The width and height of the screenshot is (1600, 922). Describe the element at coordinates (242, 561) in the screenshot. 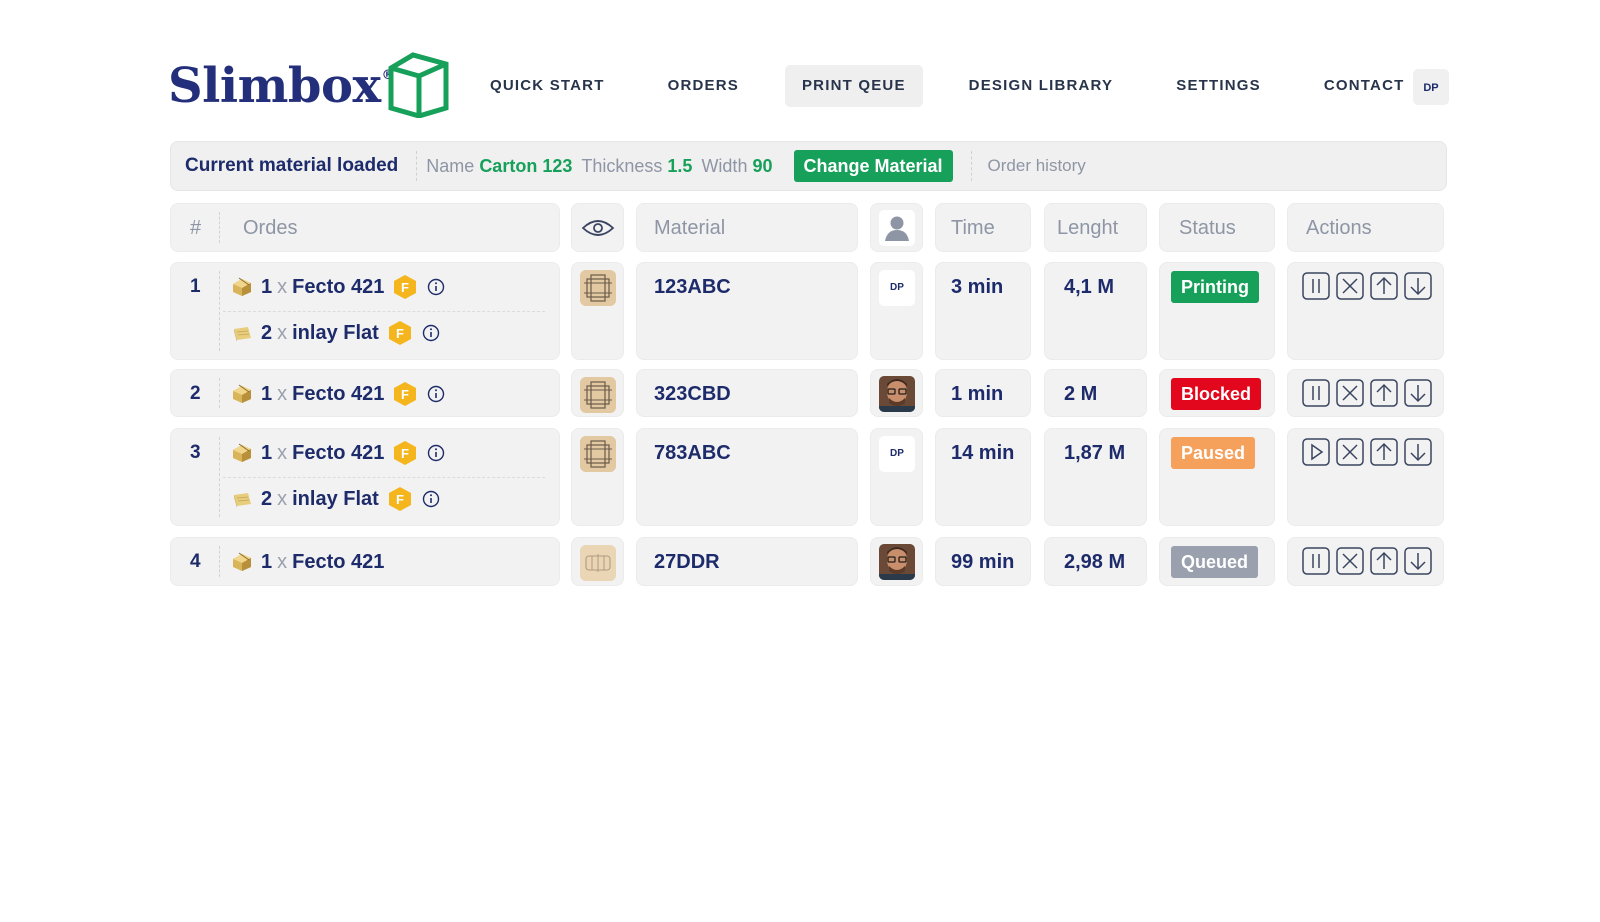

I see `box-icon` at that location.